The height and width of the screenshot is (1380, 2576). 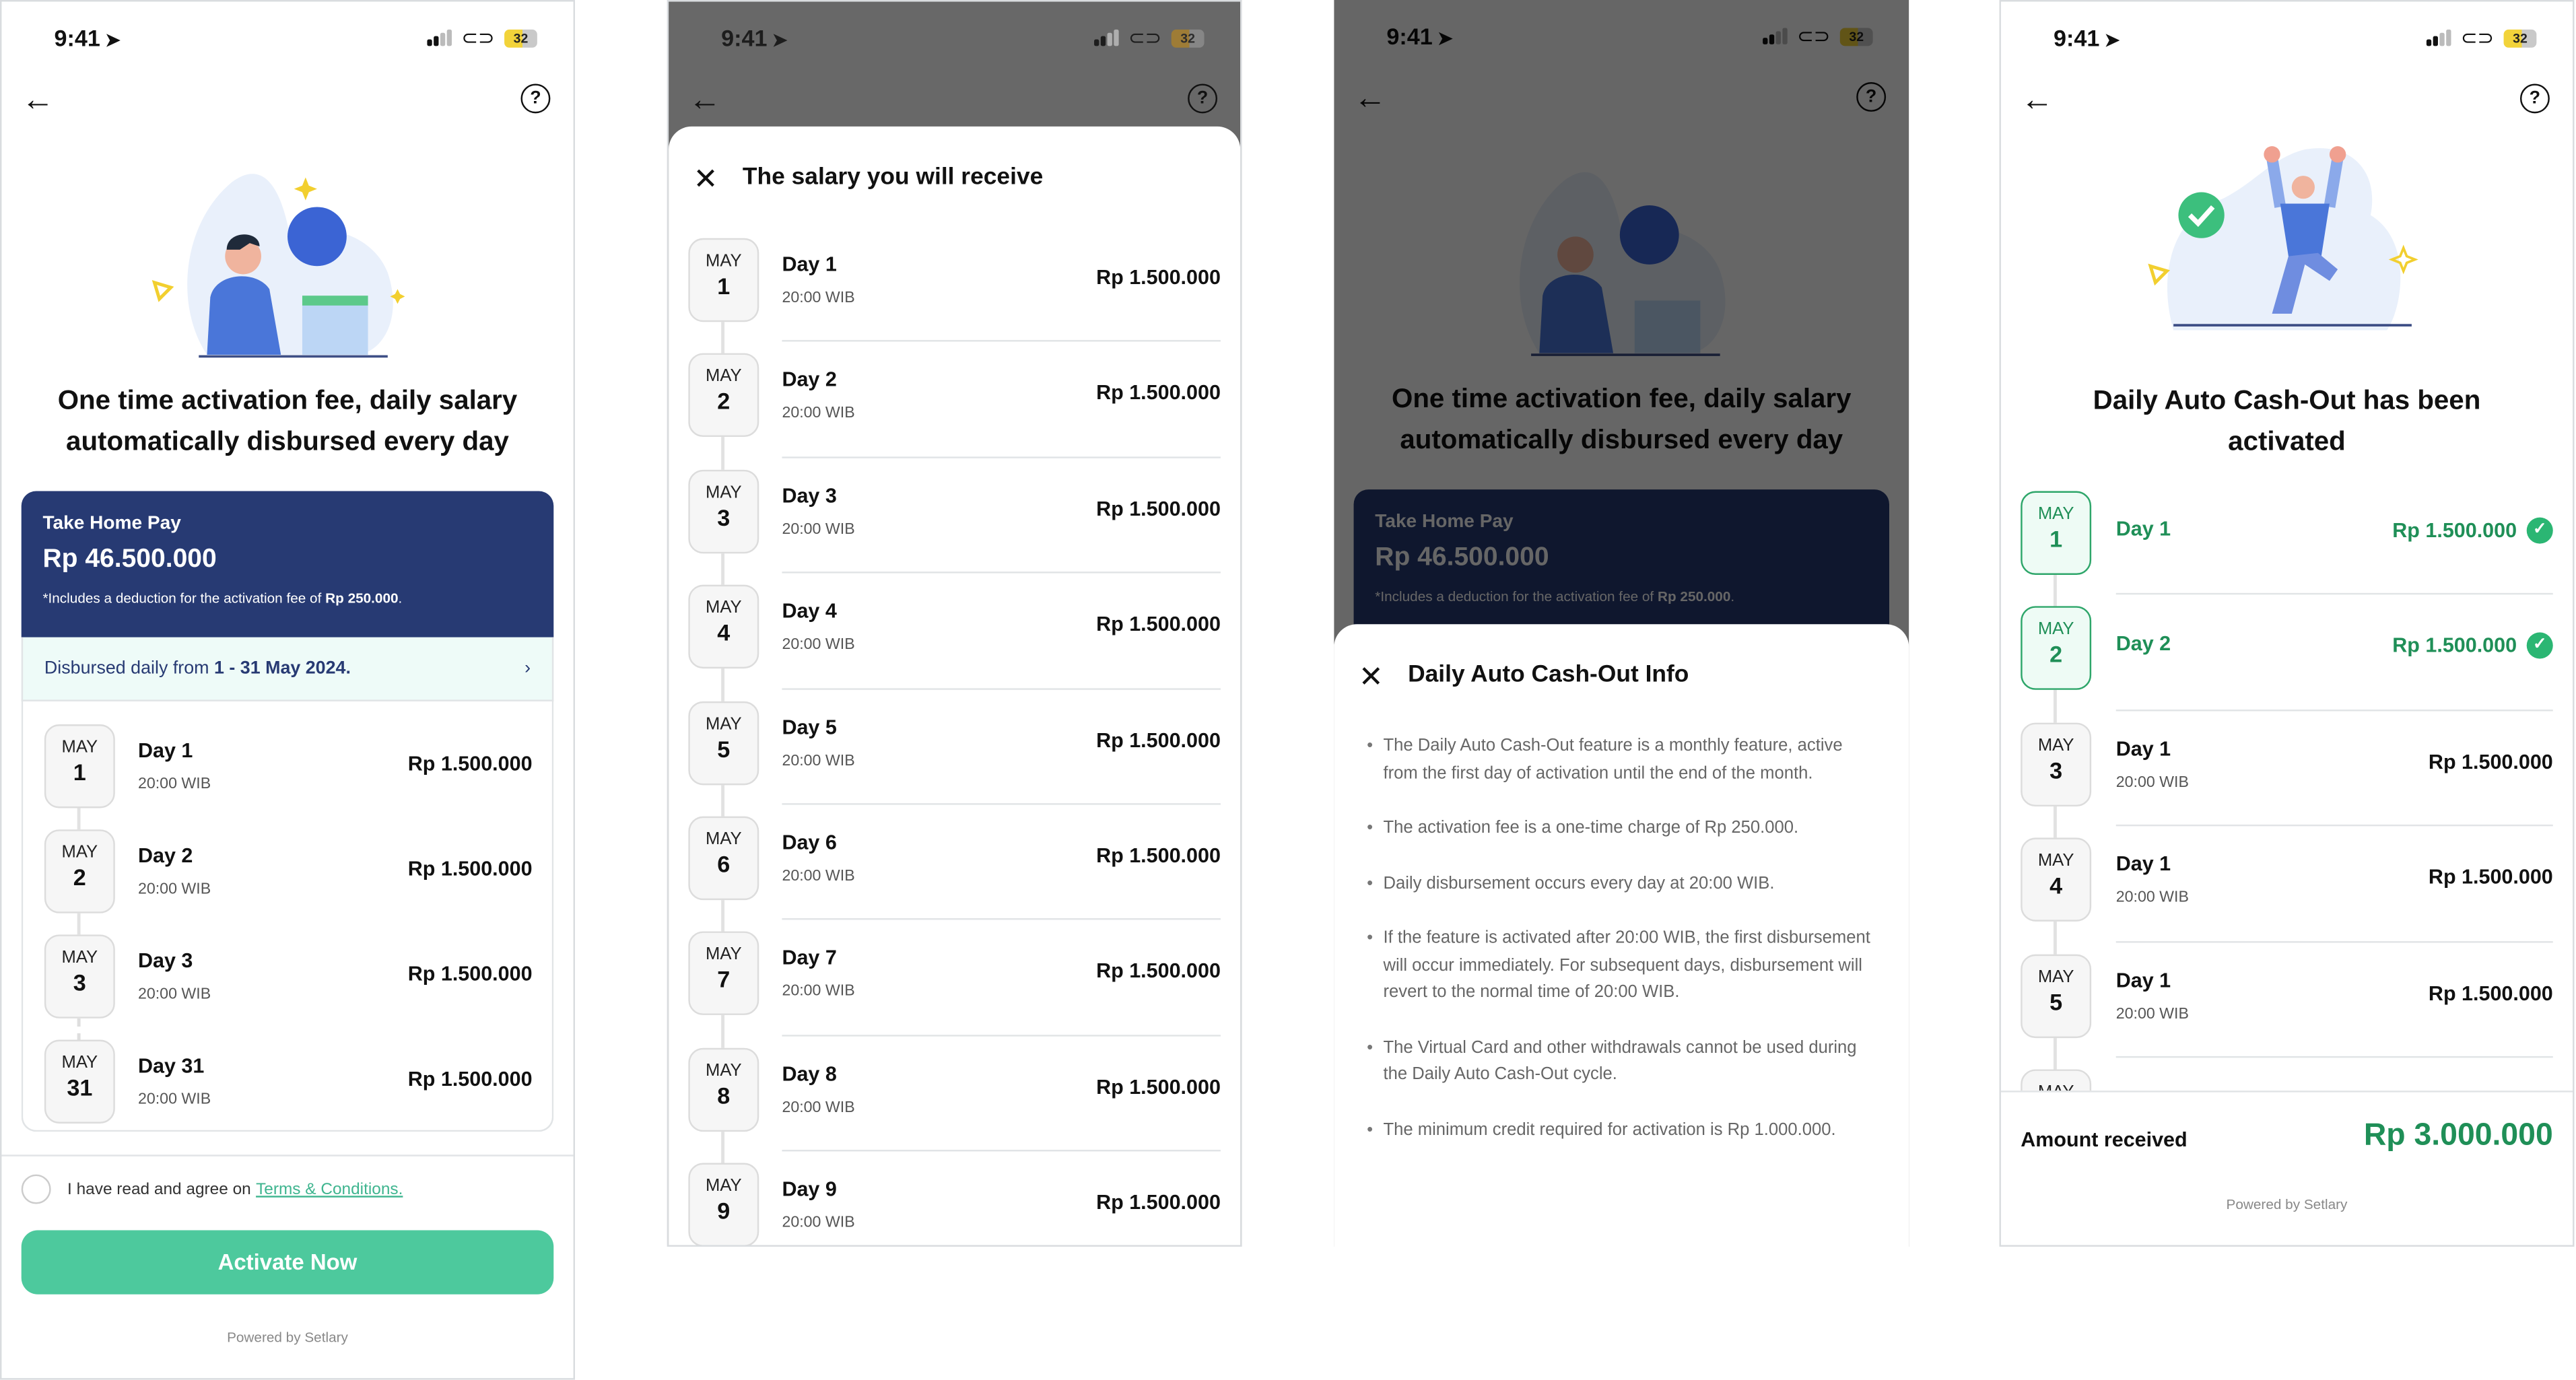 What do you see at coordinates (954, 1105) in the screenshot?
I see `list-item: MAY 8 Day 8 20:00 WIB Rp 1.500.000` at bounding box center [954, 1105].